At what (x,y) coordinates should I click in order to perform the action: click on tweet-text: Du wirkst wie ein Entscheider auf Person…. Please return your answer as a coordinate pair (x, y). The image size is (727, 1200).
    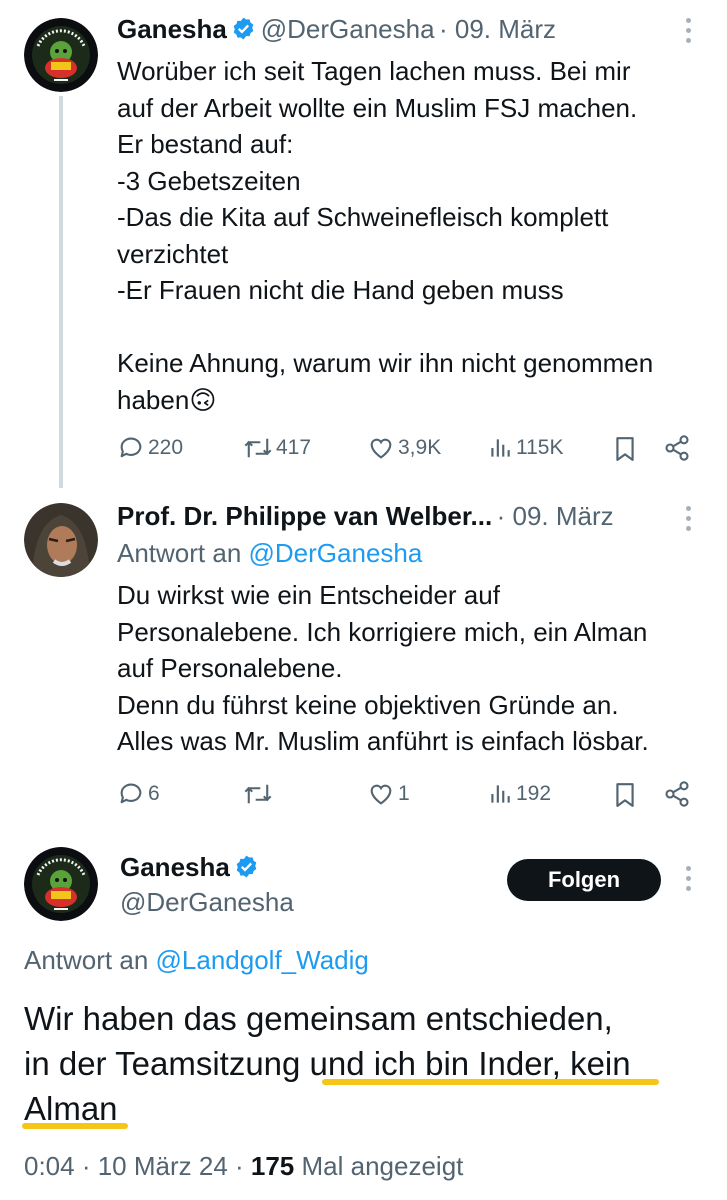
    Looking at the image, I should click on (383, 668).